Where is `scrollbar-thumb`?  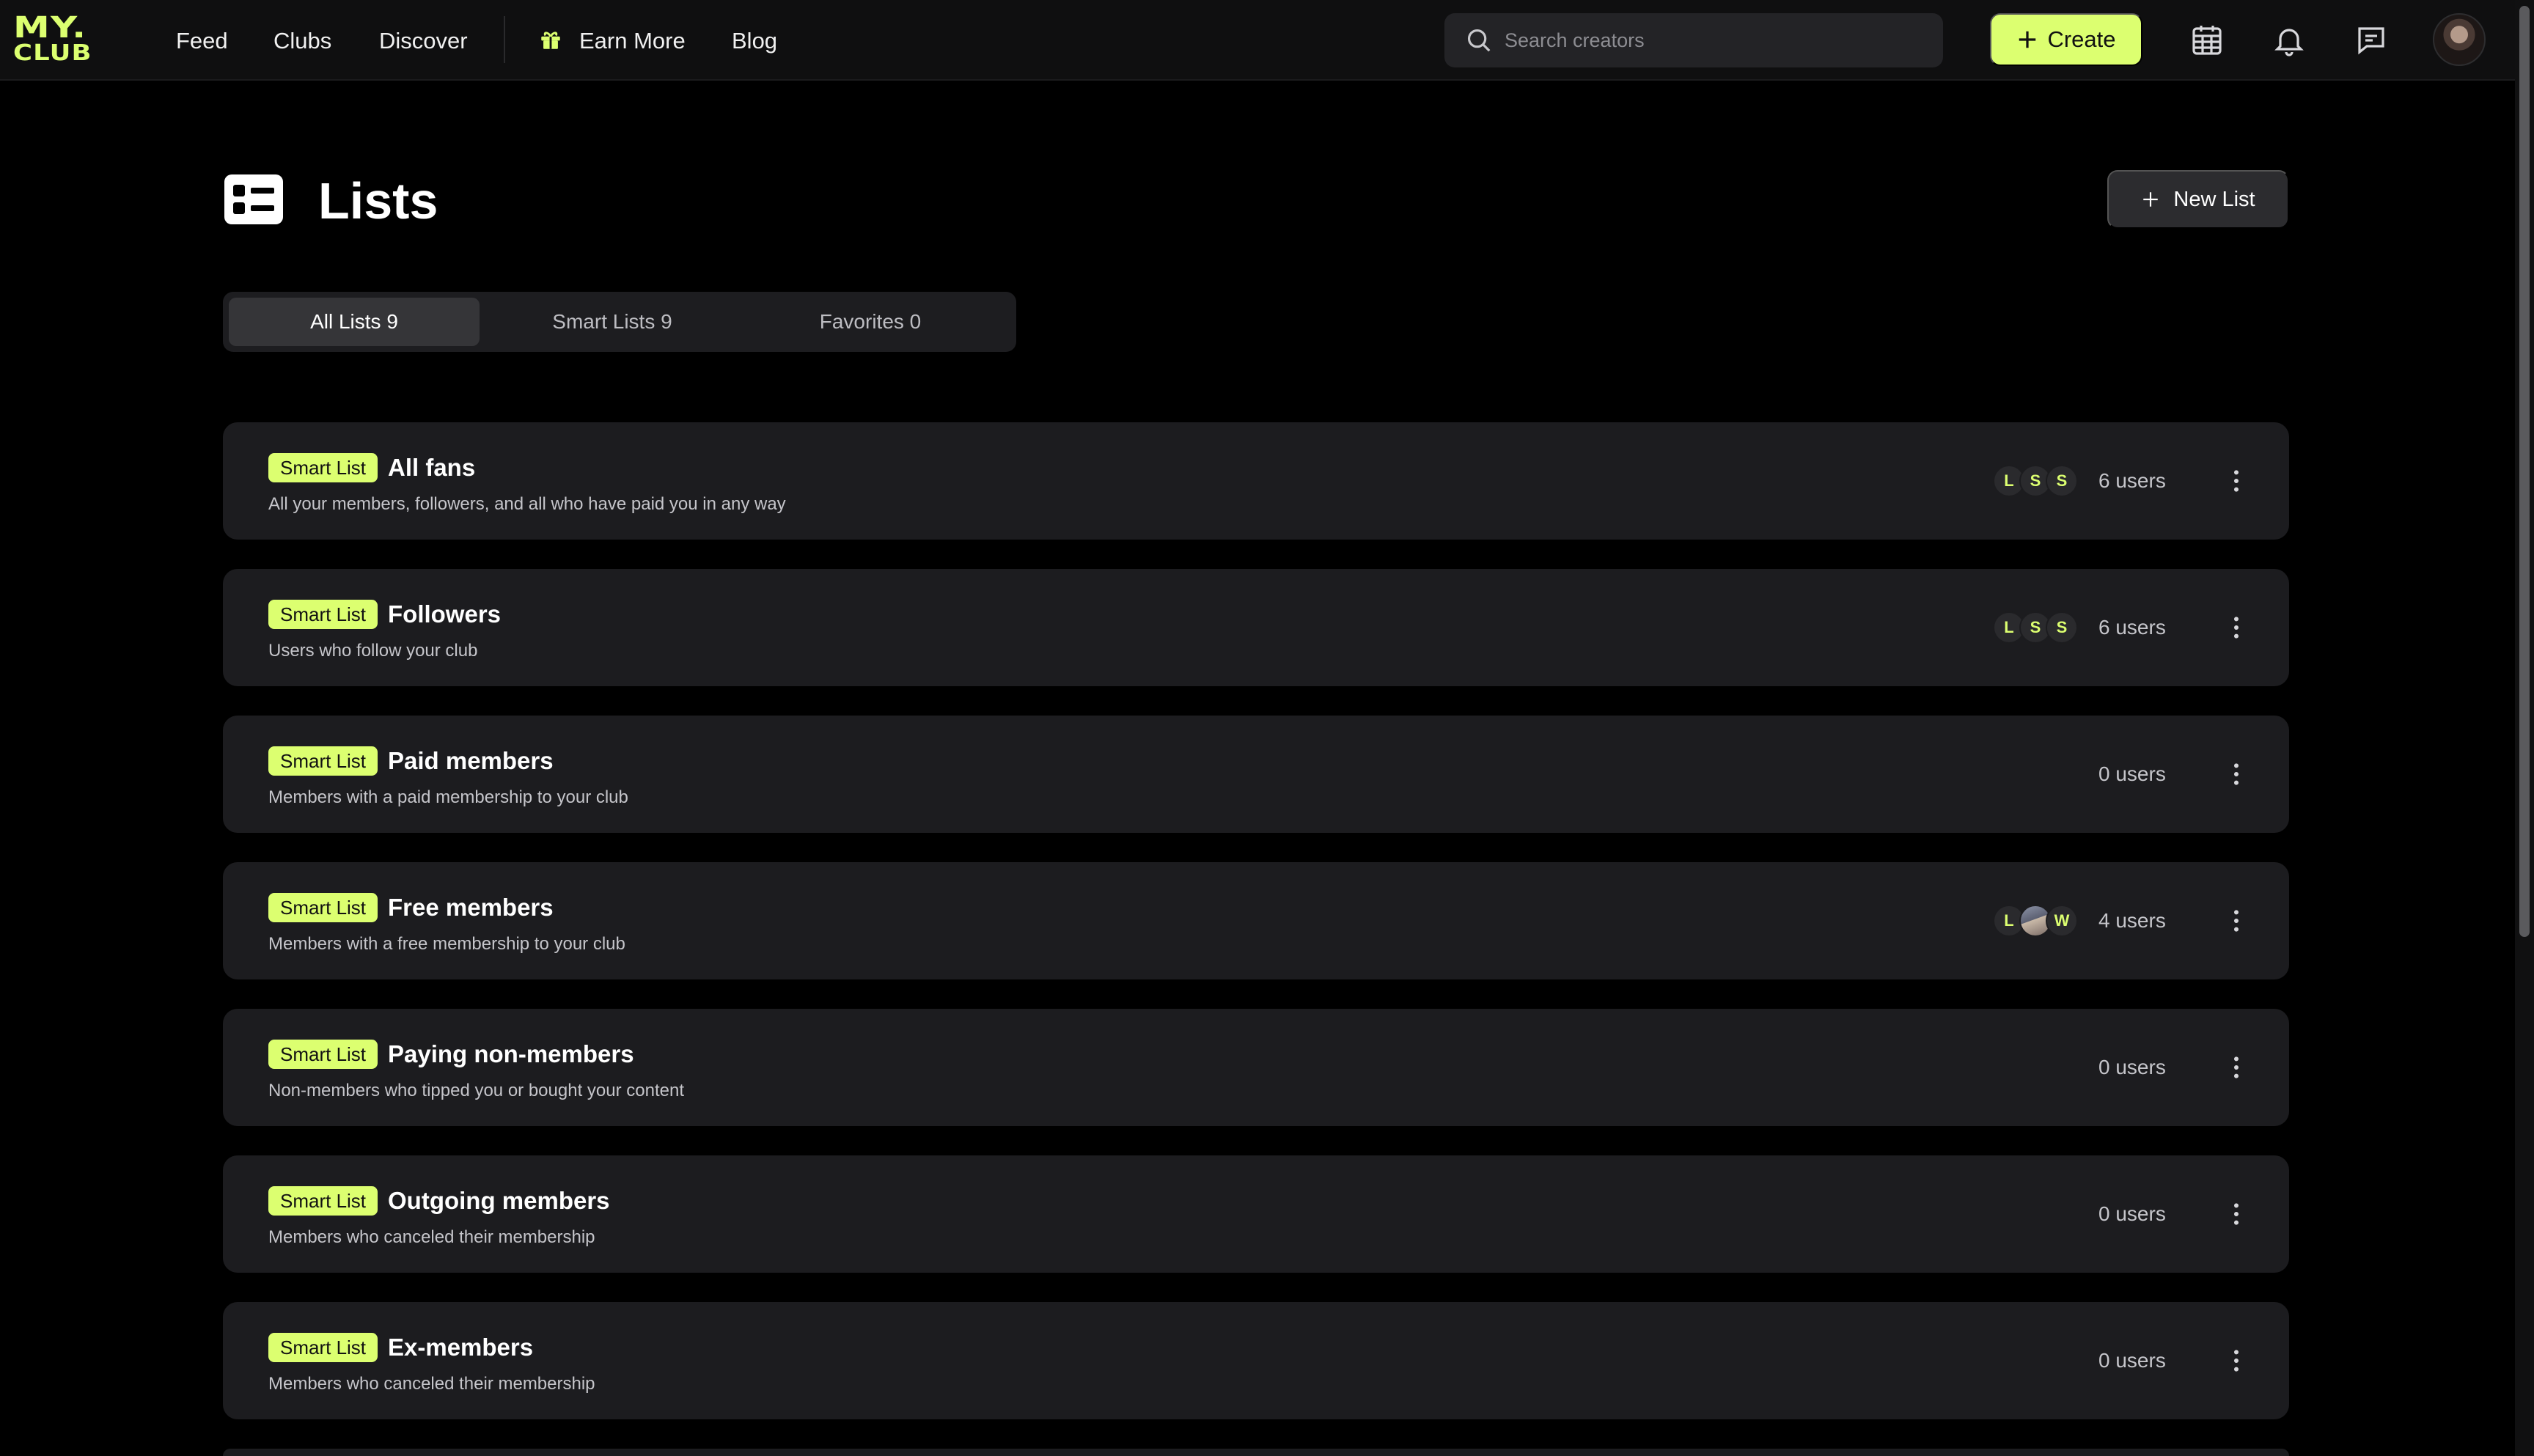
scrollbar-thumb is located at coordinates (2524, 471).